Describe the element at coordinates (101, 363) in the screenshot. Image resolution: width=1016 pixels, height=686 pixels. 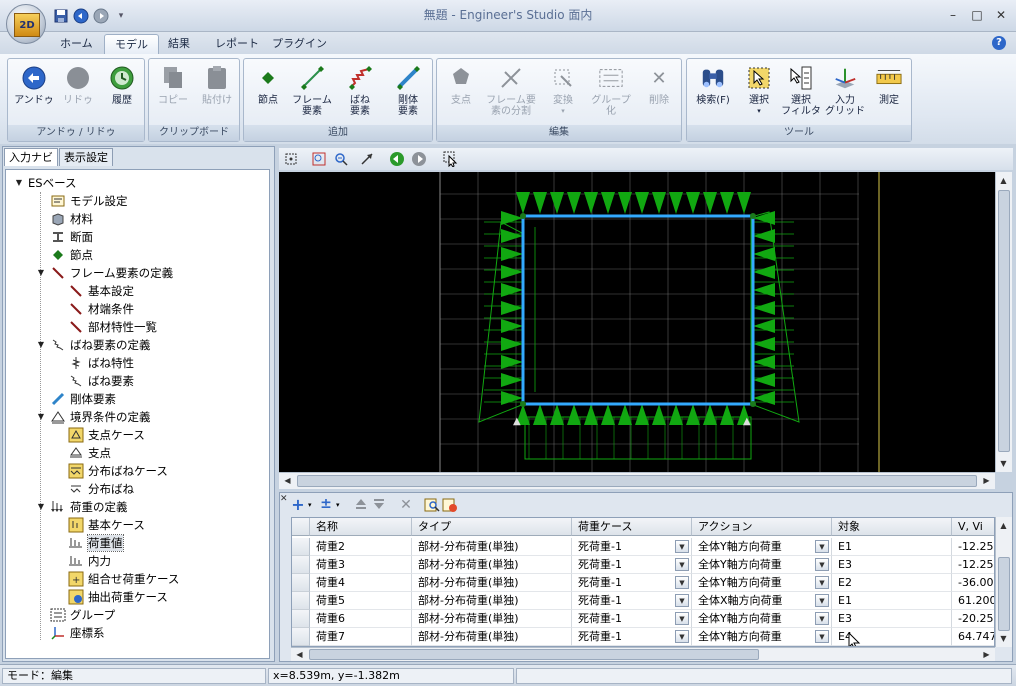
I see `tree-item-10: ばね特性` at that location.